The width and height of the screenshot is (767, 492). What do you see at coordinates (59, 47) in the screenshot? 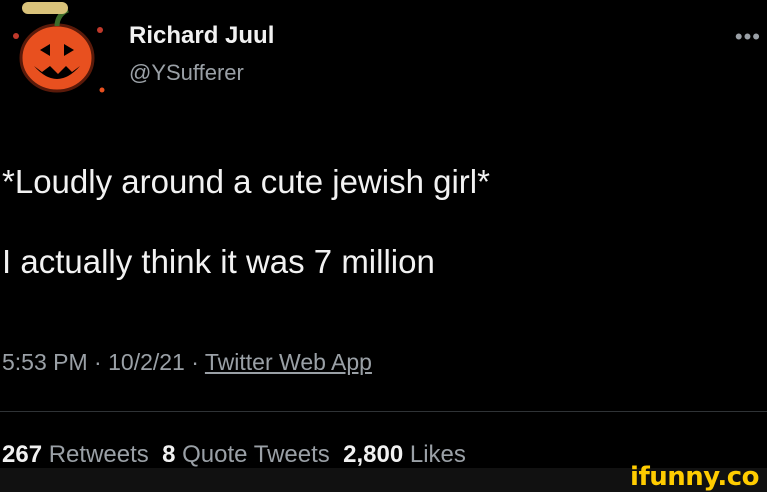
I see `pumpkin-avatar-icon` at bounding box center [59, 47].